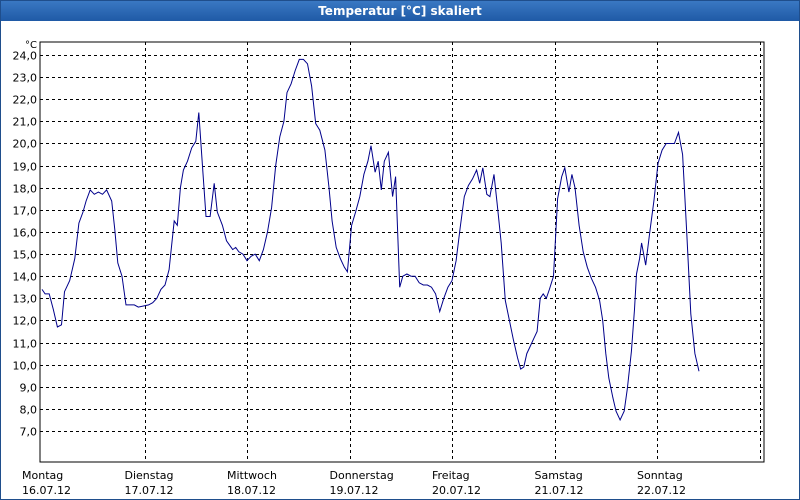 This screenshot has width=800, height=500. What do you see at coordinates (25, 255) in the screenshot?
I see `y-tick-label: 15,0` at bounding box center [25, 255].